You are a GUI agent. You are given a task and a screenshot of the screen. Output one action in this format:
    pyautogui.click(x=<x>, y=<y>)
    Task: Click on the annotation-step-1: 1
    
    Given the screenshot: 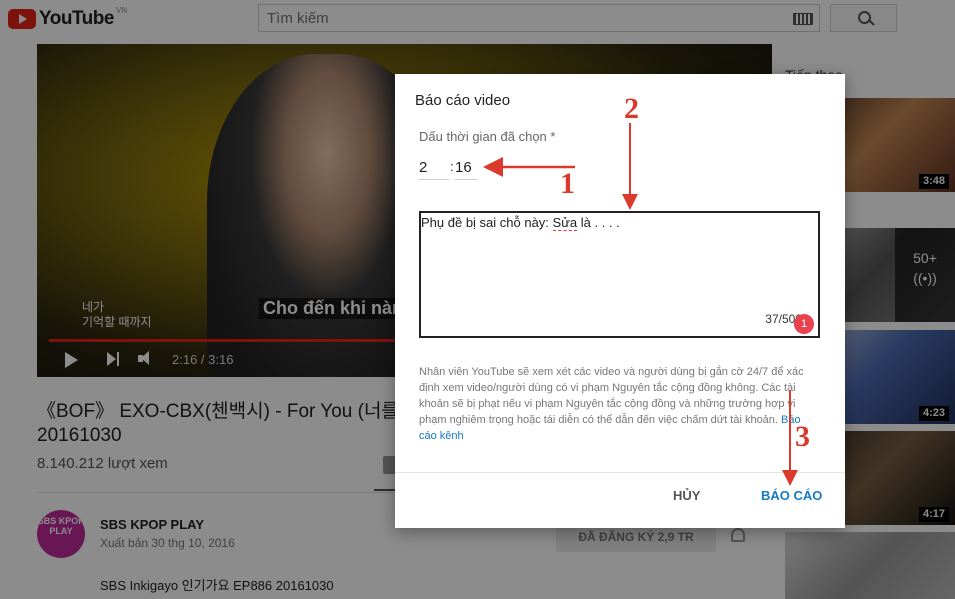 What is the action you would take?
    pyautogui.click(x=567, y=183)
    